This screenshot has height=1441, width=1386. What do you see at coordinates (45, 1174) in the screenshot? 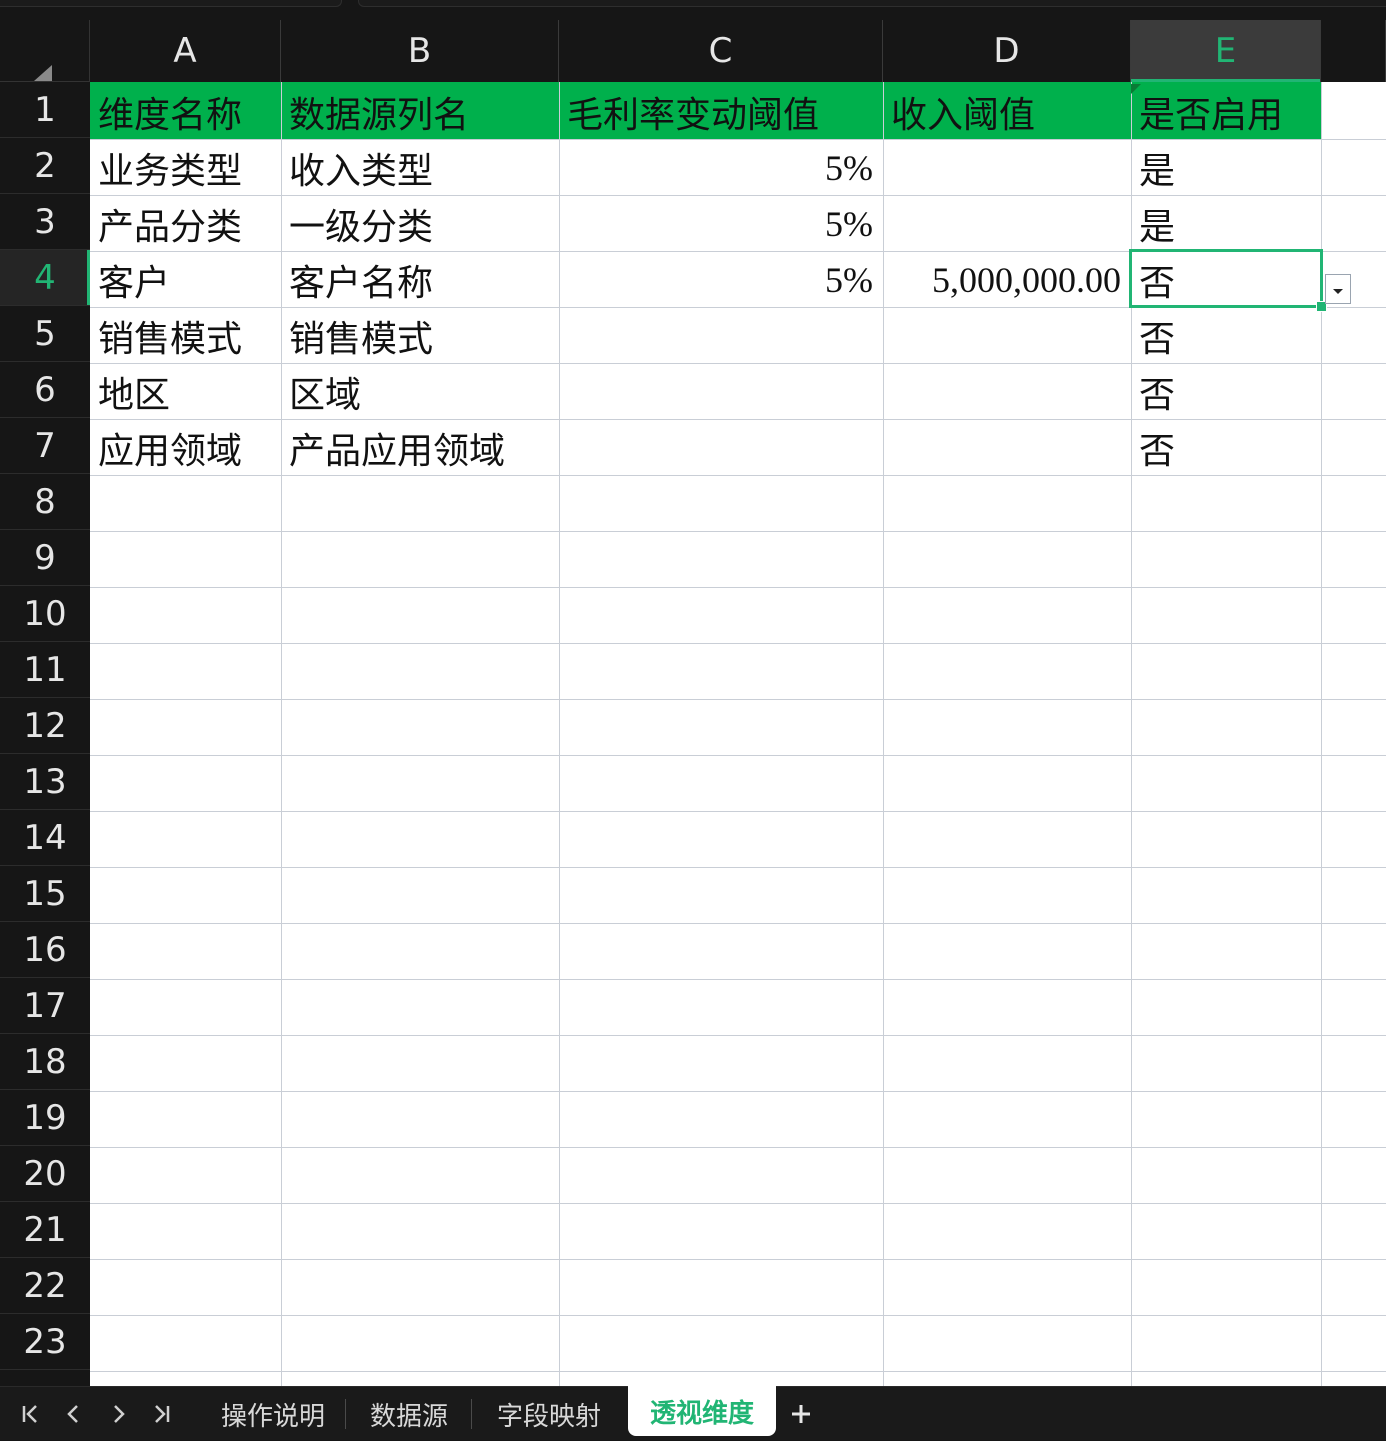
I see `row-header-20: 20` at bounding box center [45, 1174].